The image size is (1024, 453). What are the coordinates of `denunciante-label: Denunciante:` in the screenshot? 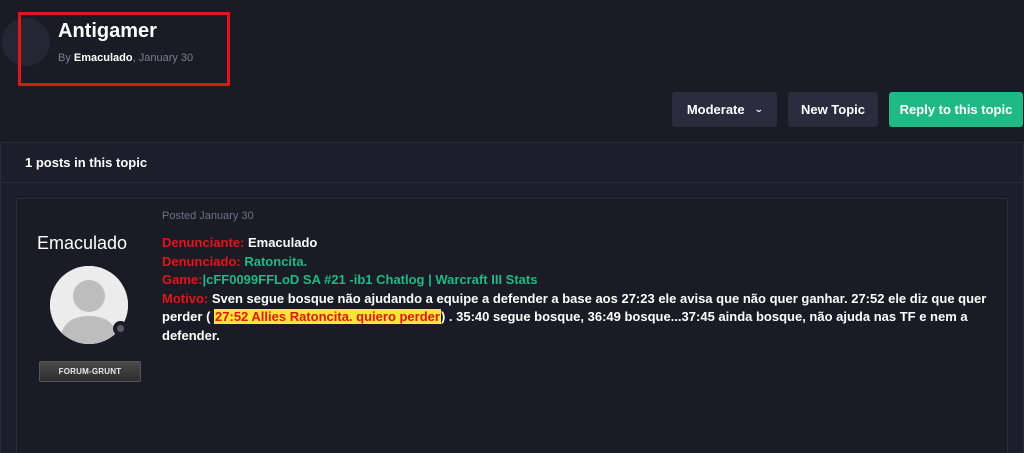 It's located at (203, 242).